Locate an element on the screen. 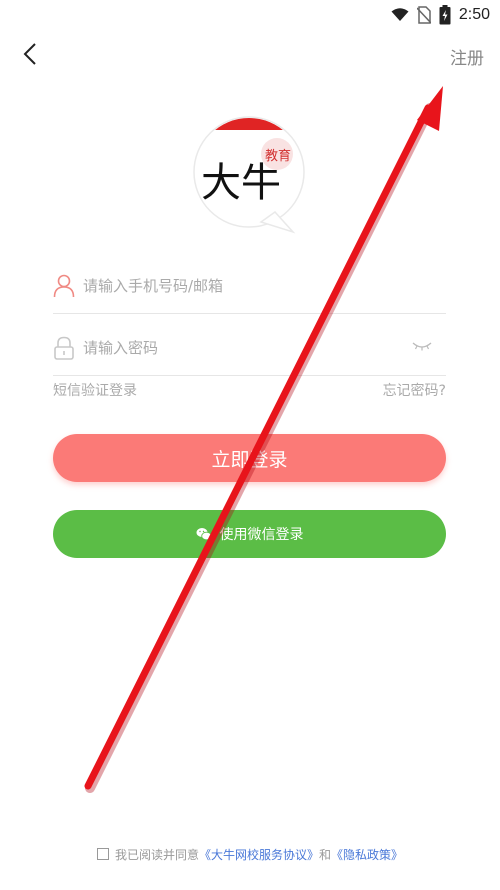  app-logo: 大牛 教育 is located at coordinates (251, 176).